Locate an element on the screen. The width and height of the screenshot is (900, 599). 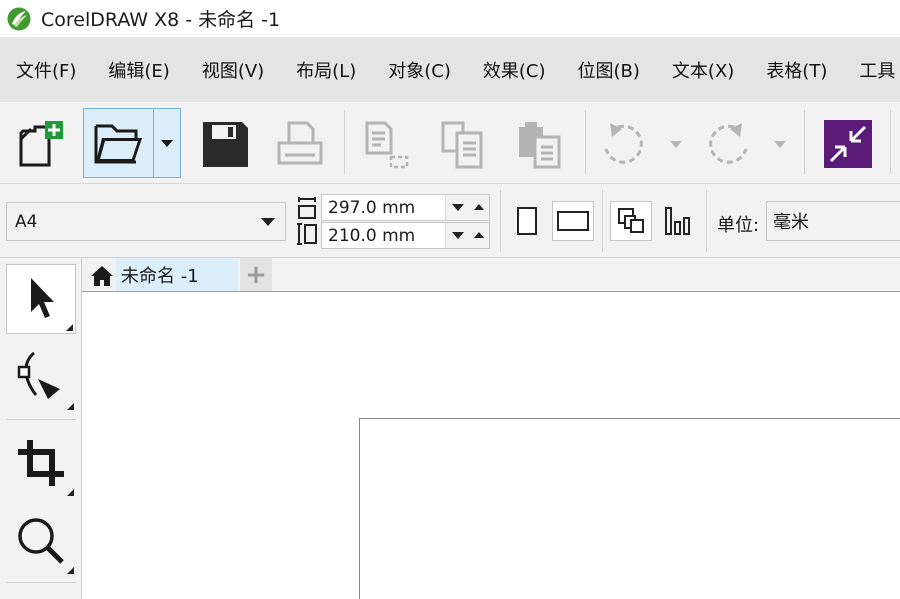
unit-label: 单位: is located at coordinates (738, 225).